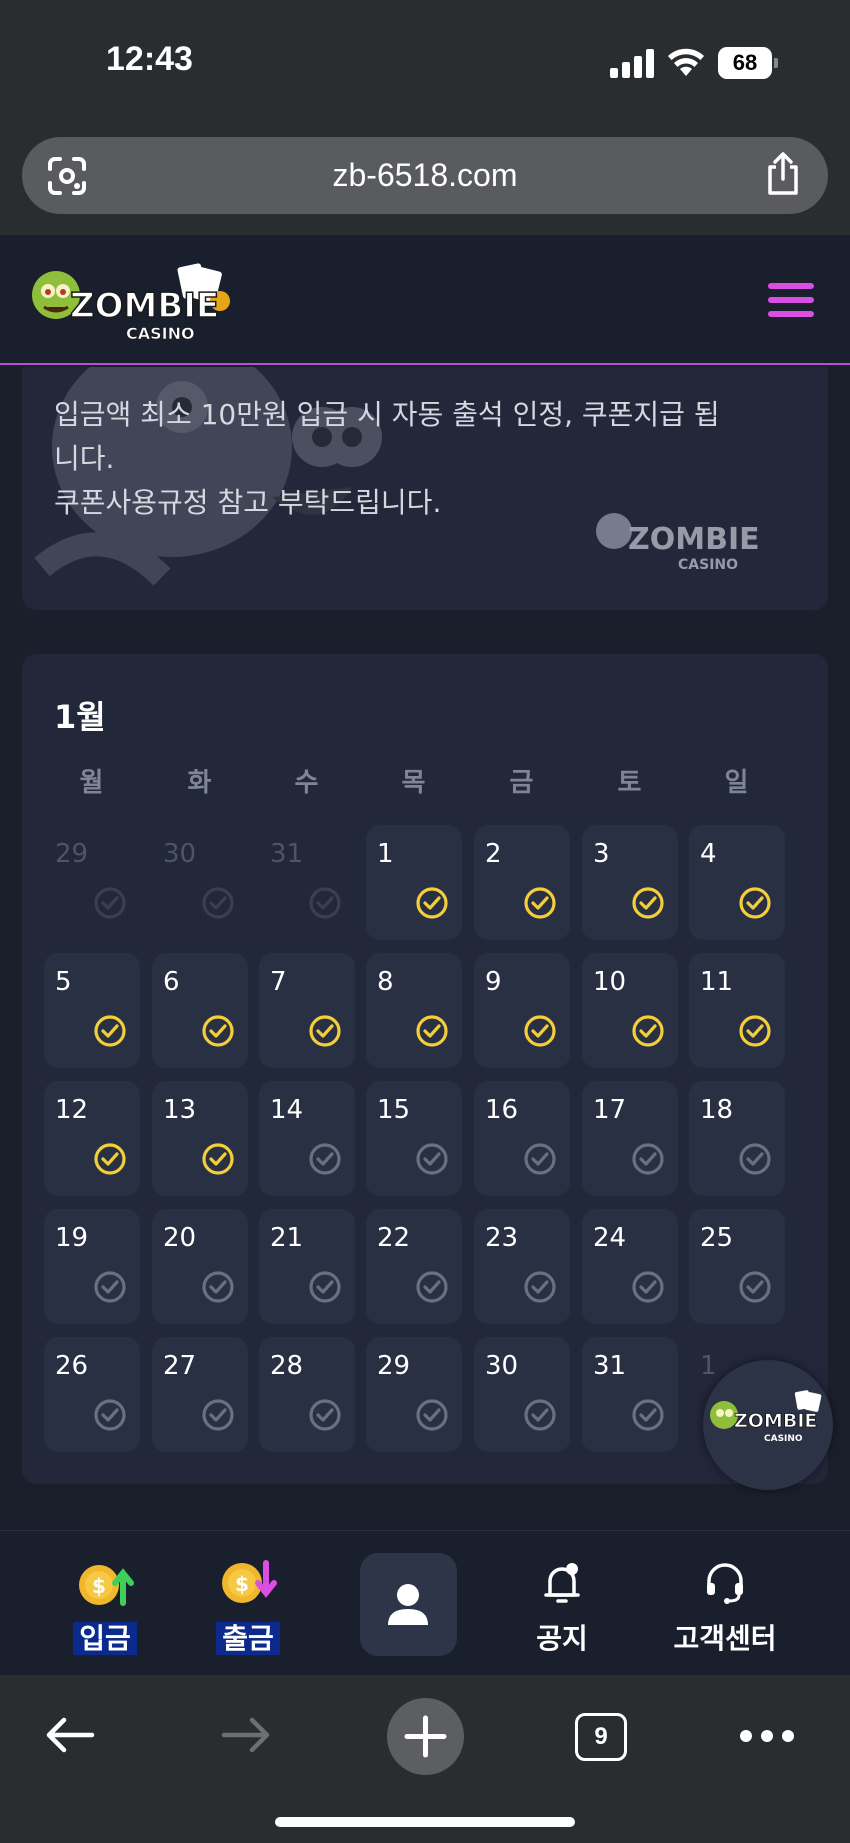 The width and height of the screenshot is (850, 1843). Describe the element at coordinates (246, 1735) in the screenshot. I see `forward-arrow-icon` at that location.